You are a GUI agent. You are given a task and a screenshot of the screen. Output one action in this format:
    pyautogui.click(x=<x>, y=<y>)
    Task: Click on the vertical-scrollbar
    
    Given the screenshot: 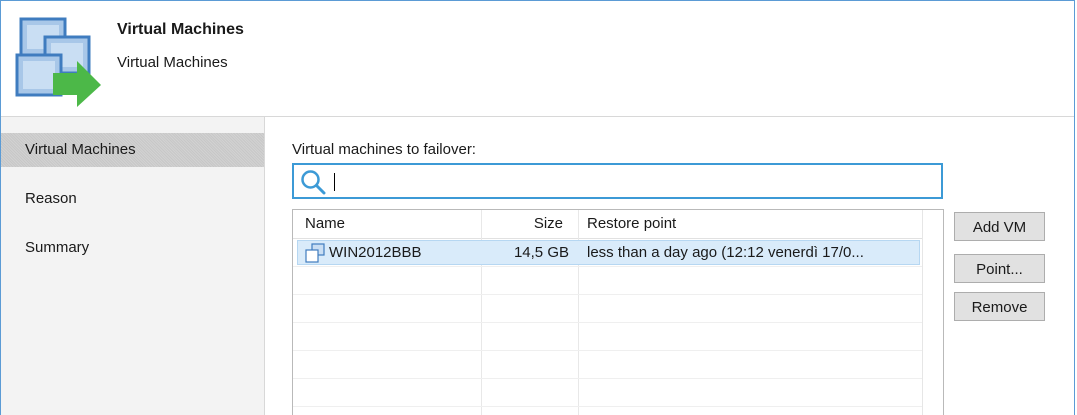 What is the action you would take?
    pyautogui.click(x=932, y=312)
    